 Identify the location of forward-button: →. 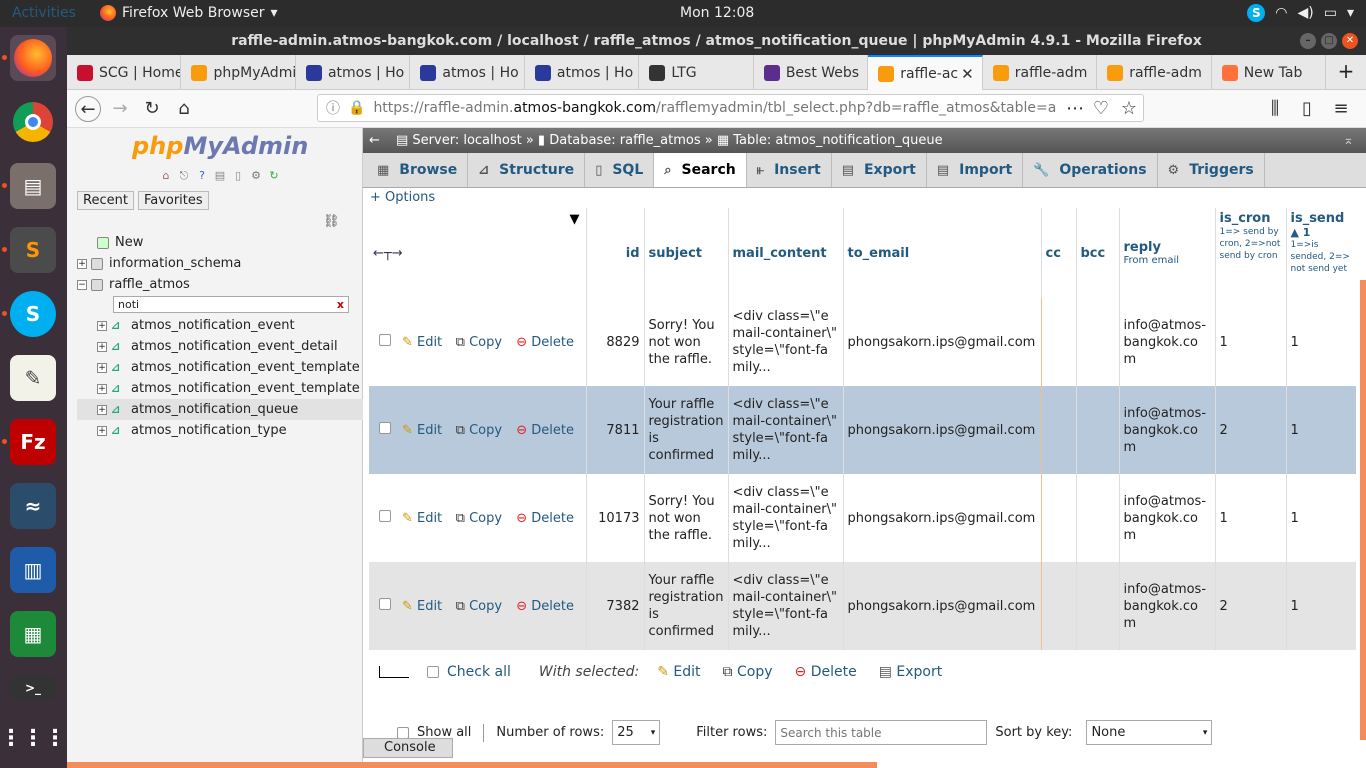
(120, 109).